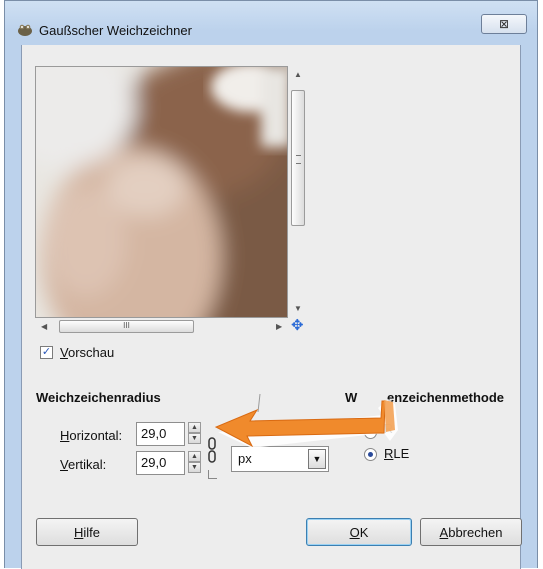 The image size is (543, 569). What do you see at coordinates (306, 420) in the screenshot?
I see `annotation-arrow-icon` at bounding box center [306, 420].